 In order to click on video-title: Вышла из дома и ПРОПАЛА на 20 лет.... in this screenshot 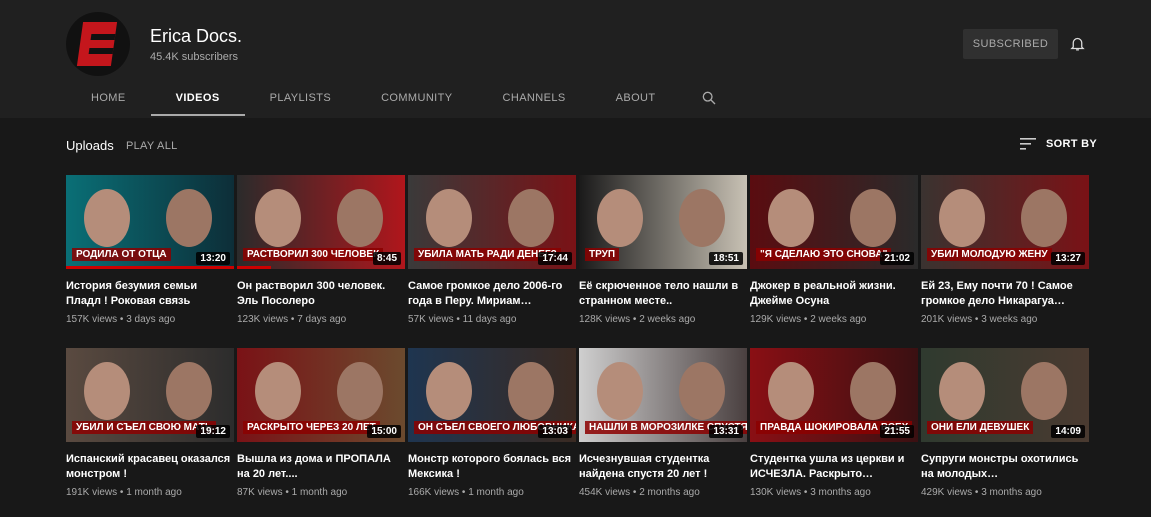, I will do `click(321, 467)`.